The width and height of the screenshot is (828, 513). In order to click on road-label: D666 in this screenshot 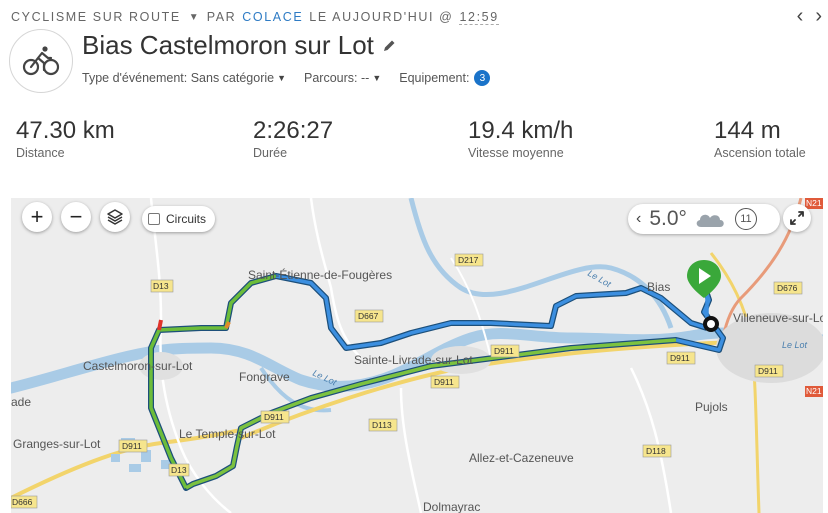, I will do `click(22, 502)`.